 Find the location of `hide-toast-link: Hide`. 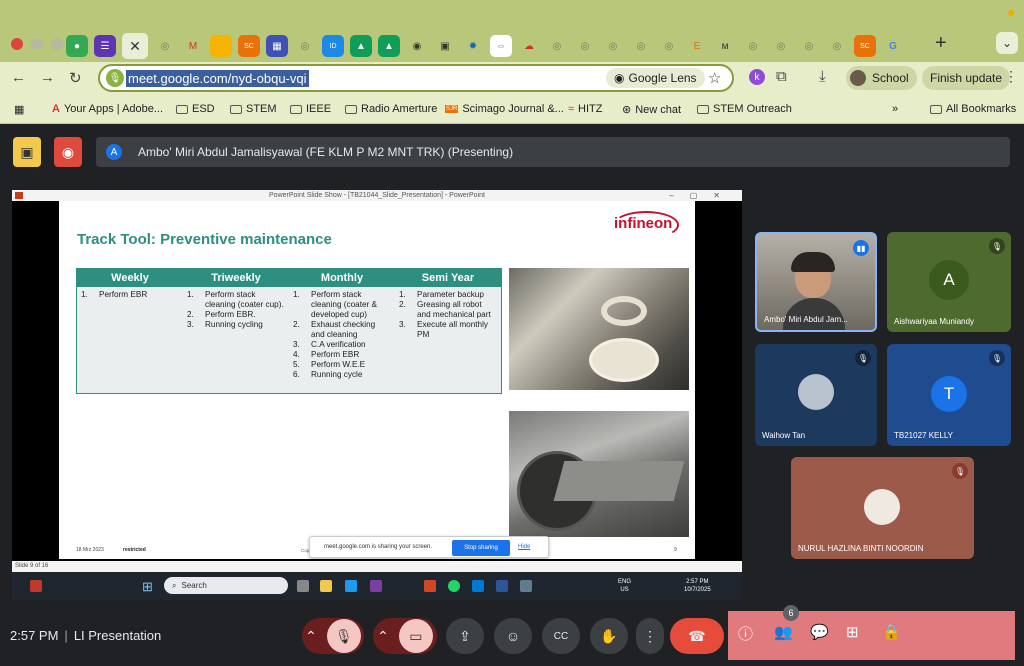

hide-toast-link: Hide is located at coordinates (524, 547).